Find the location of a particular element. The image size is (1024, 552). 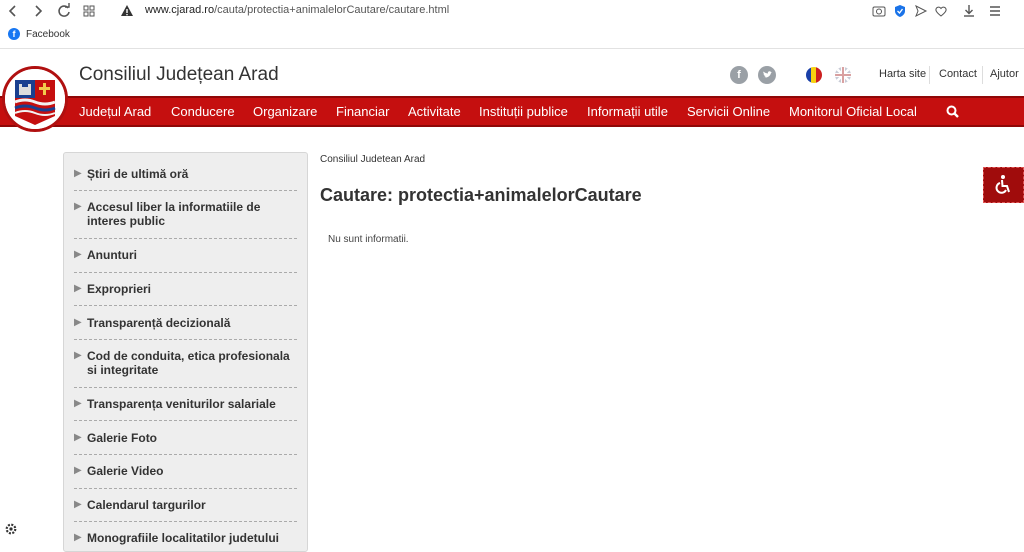

sidebar-item-label: Monografiile localitatilor judetului is located at coordinates (183, 538).